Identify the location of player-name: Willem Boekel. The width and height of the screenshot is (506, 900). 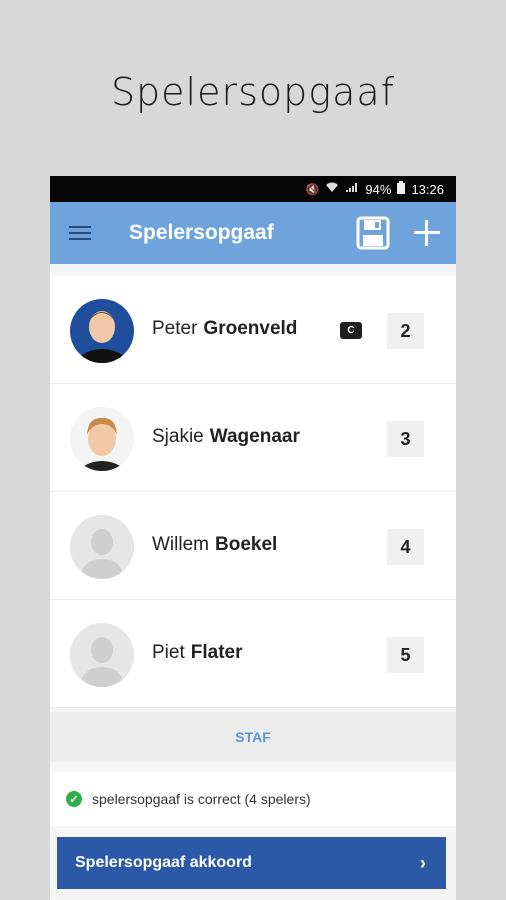
(214, 545).